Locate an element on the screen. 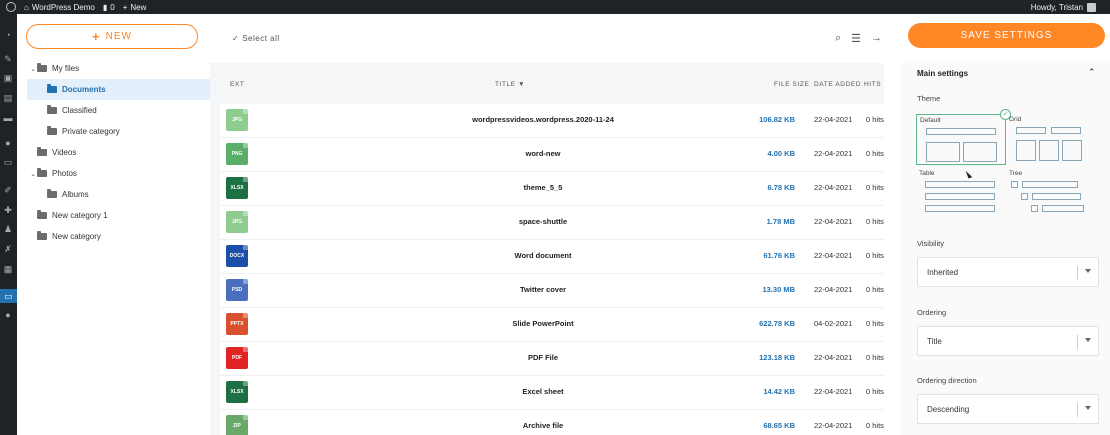  appearance-icon: ✐ is located at coordinates (8, 190).